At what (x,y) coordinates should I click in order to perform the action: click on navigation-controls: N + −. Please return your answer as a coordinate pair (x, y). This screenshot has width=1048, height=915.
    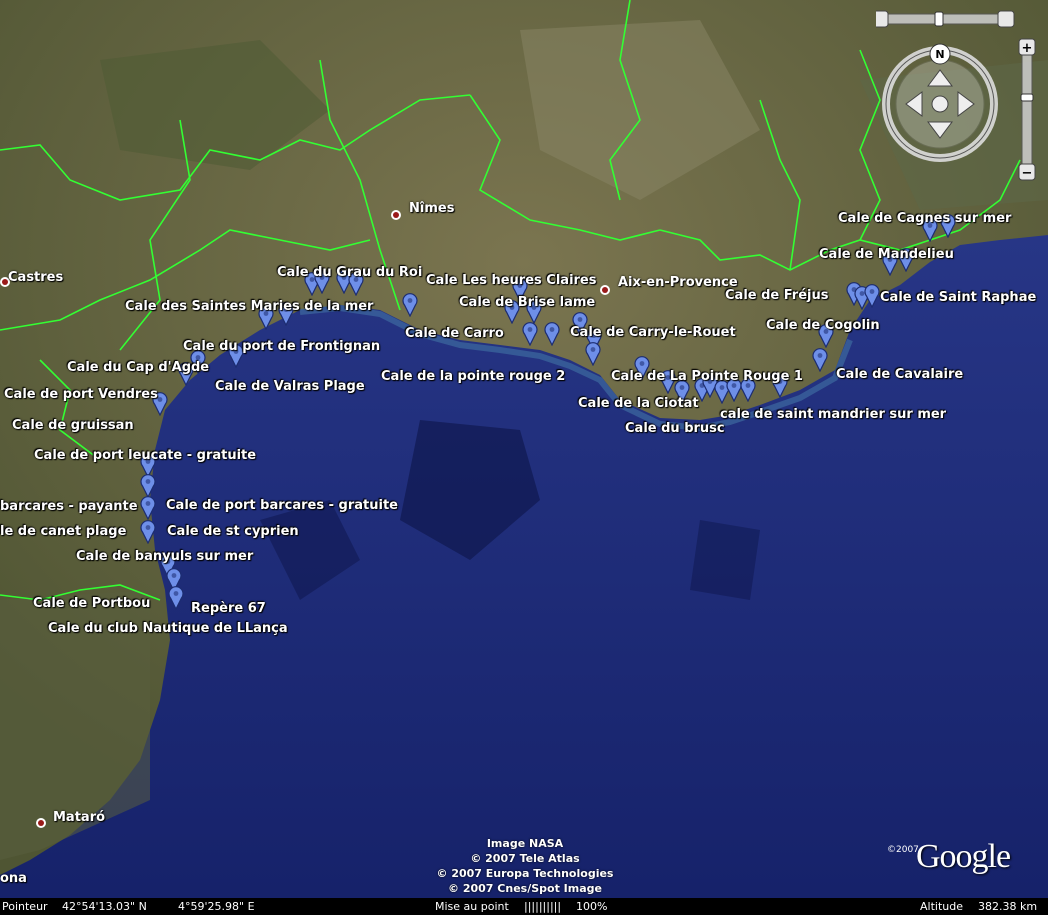
    Looking at the image, I should click on (956, 96).